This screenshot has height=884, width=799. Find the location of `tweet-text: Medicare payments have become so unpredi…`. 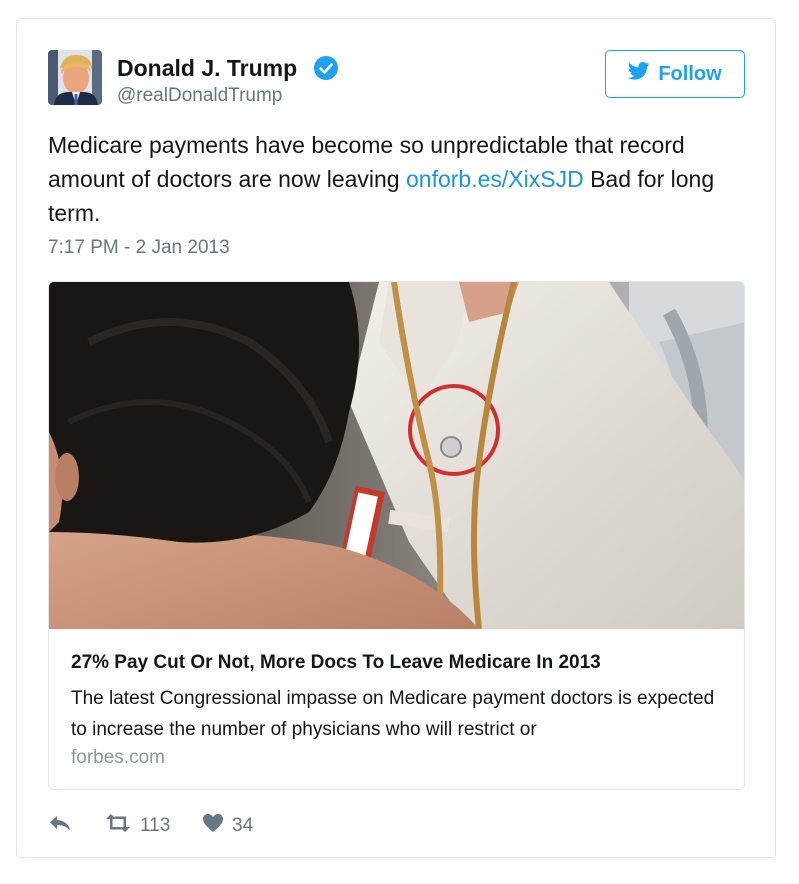

tweet-text: Medicare payments have become so unpredi… is located at coordinates (398, 179).